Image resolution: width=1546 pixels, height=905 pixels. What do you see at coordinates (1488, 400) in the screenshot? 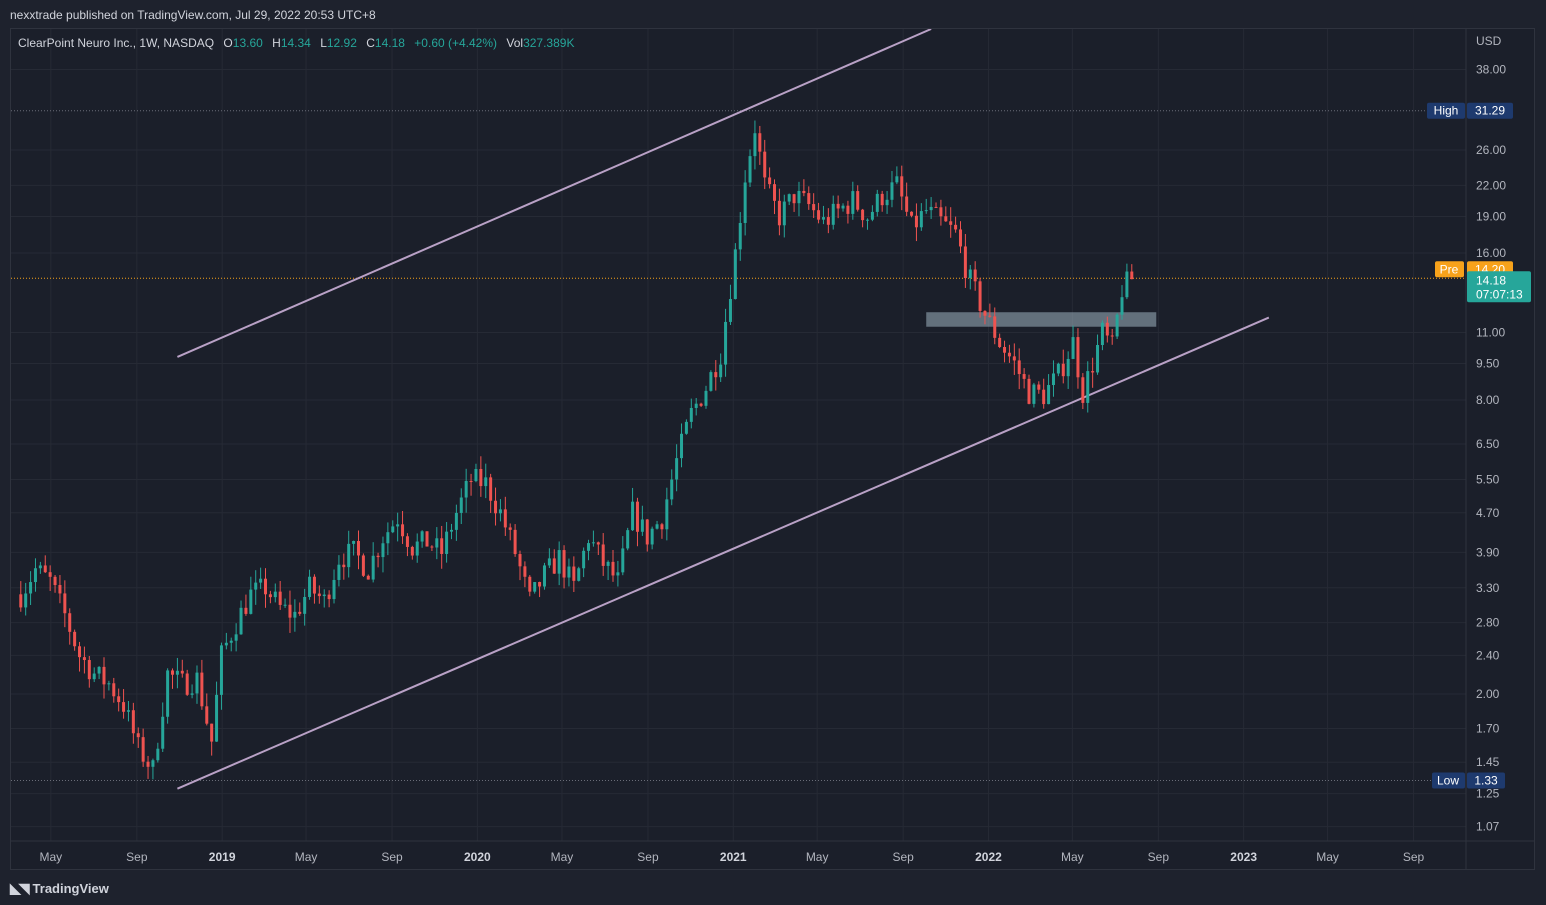
I see `y-tick-label: 8.00` at bounding box center [1488, 400].